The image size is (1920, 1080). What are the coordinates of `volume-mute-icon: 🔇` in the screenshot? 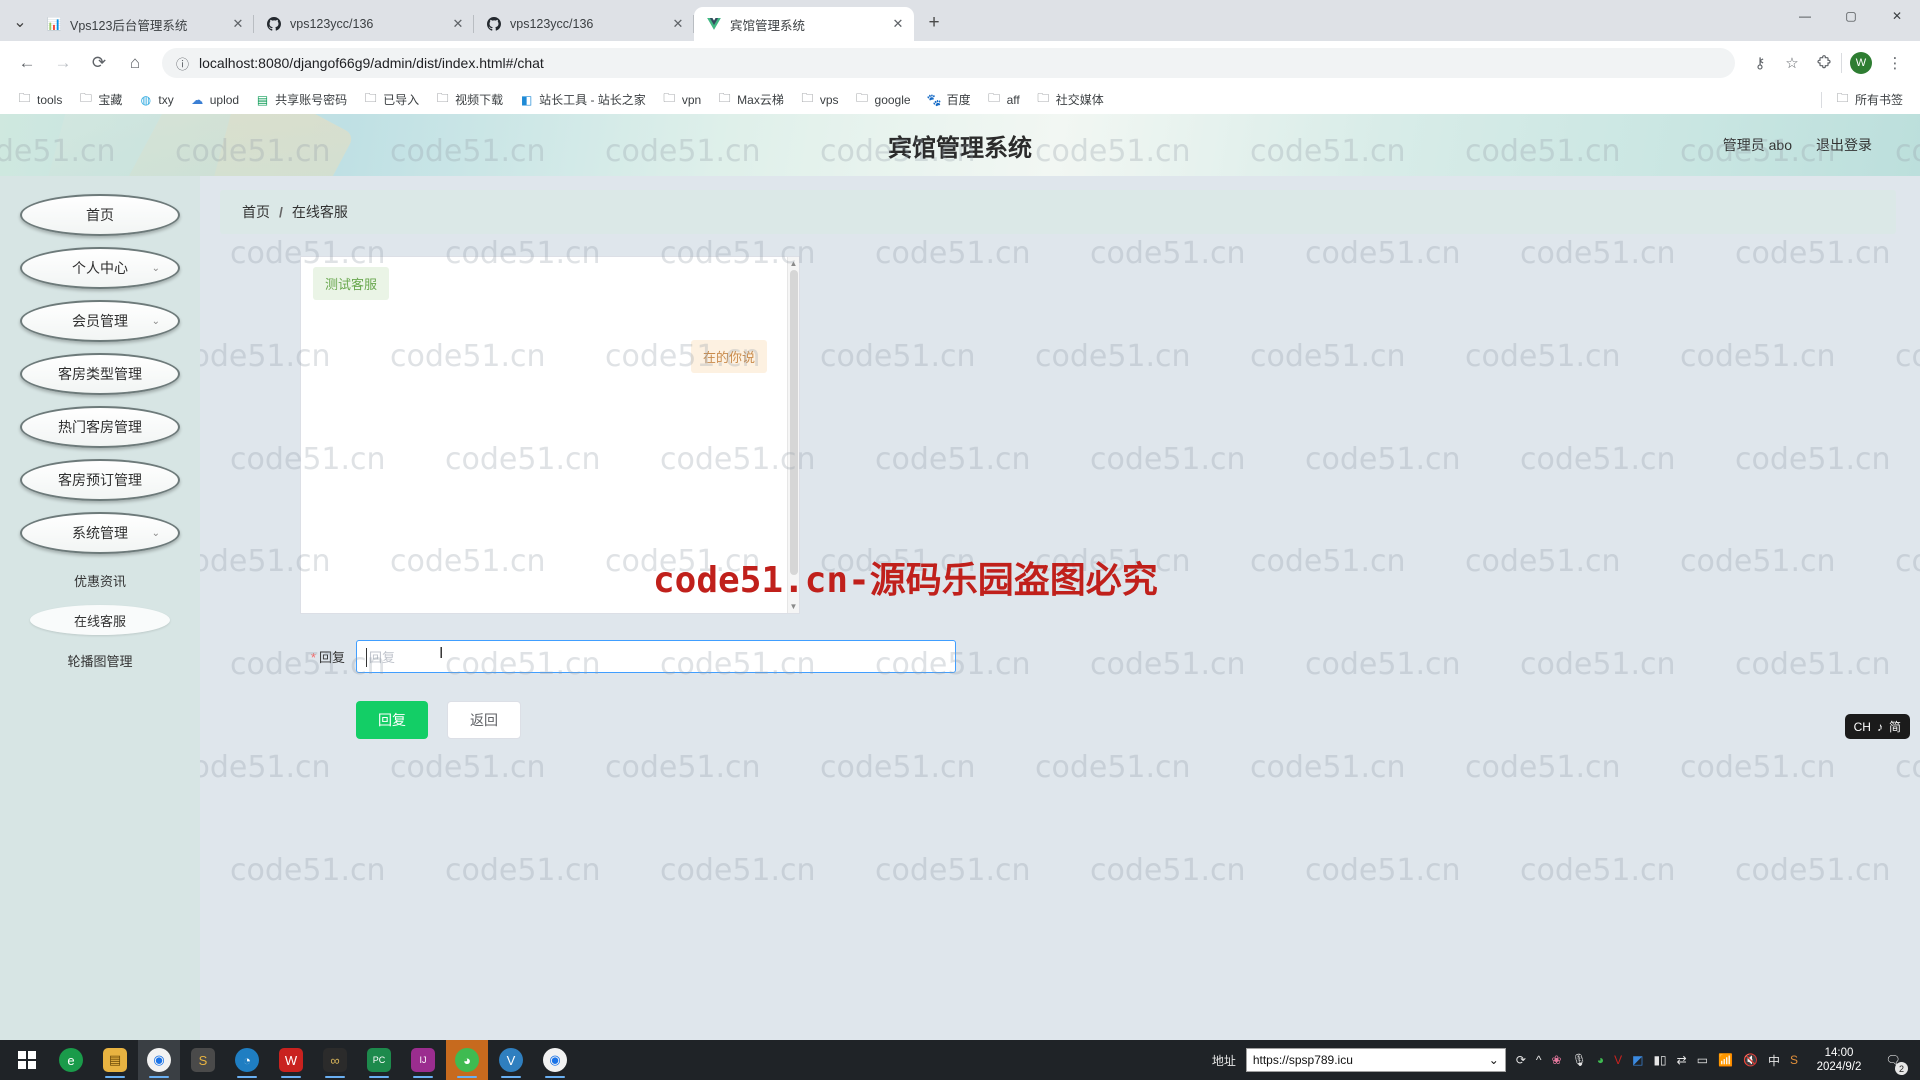 It's located at (1750, 1060).